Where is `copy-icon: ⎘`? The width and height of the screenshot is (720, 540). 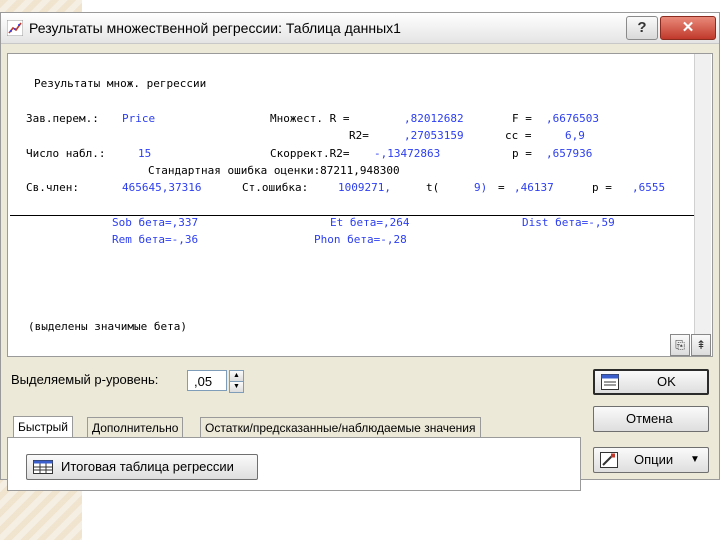 copy-icon: ⎘ is located at coordinates (680, 345).